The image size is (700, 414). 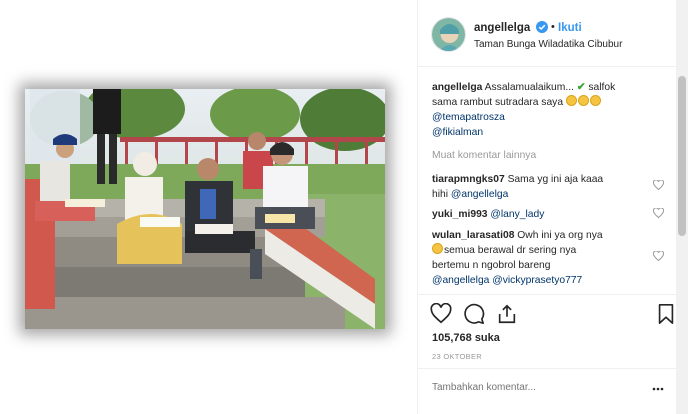 I want to click on add-comment-input, so click(x=542, y=387).